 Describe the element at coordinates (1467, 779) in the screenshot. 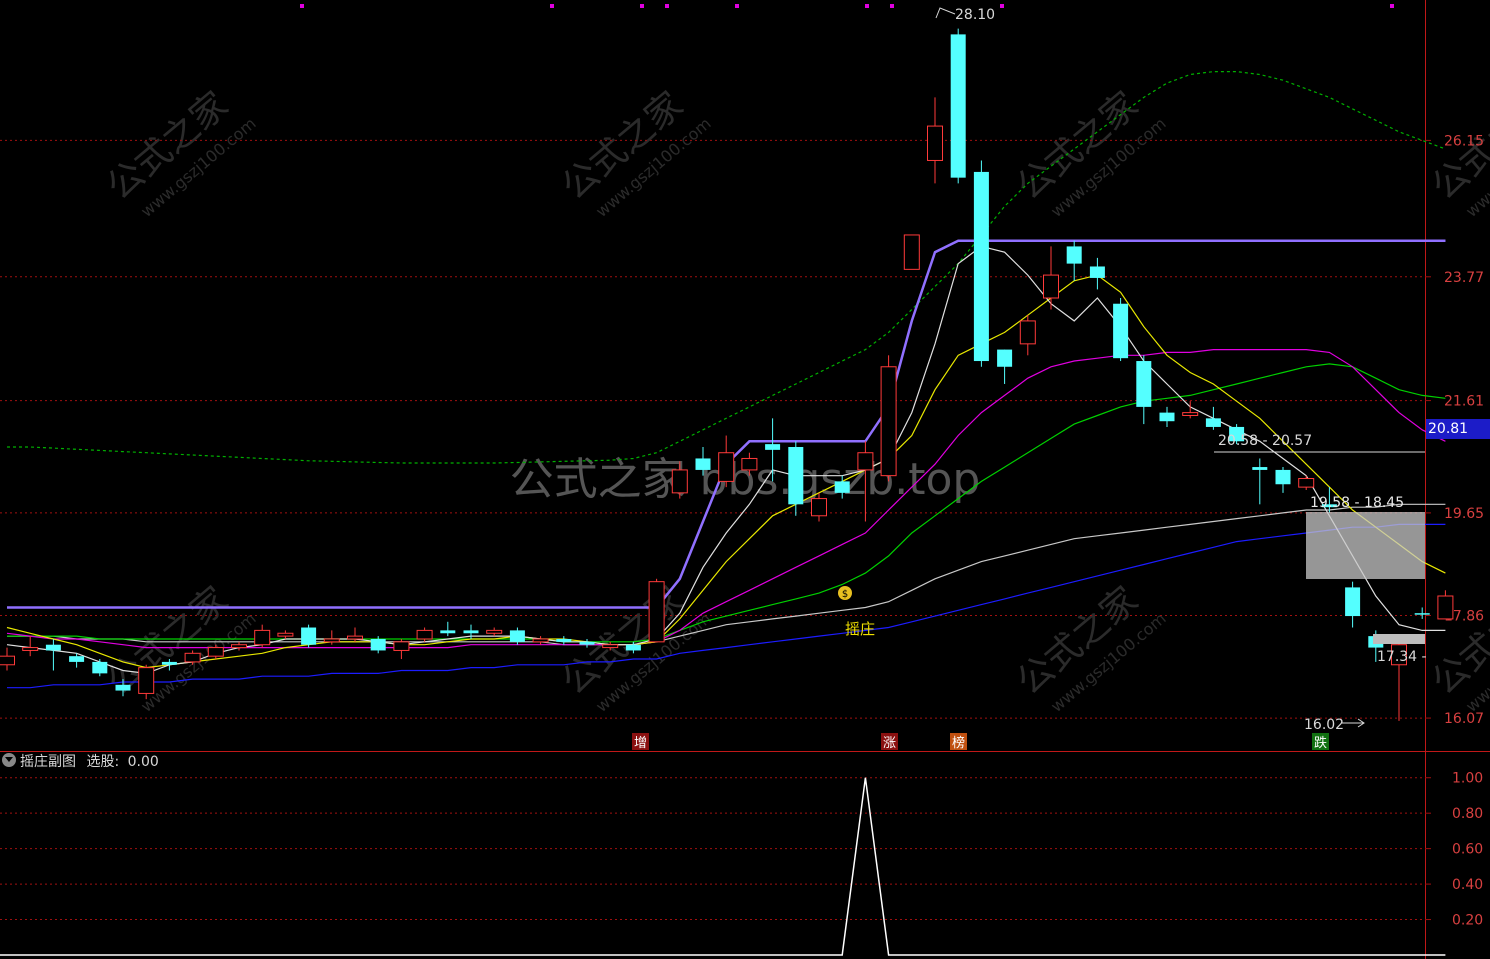

I see `sub-y-tick-label: 1.00` at that location.